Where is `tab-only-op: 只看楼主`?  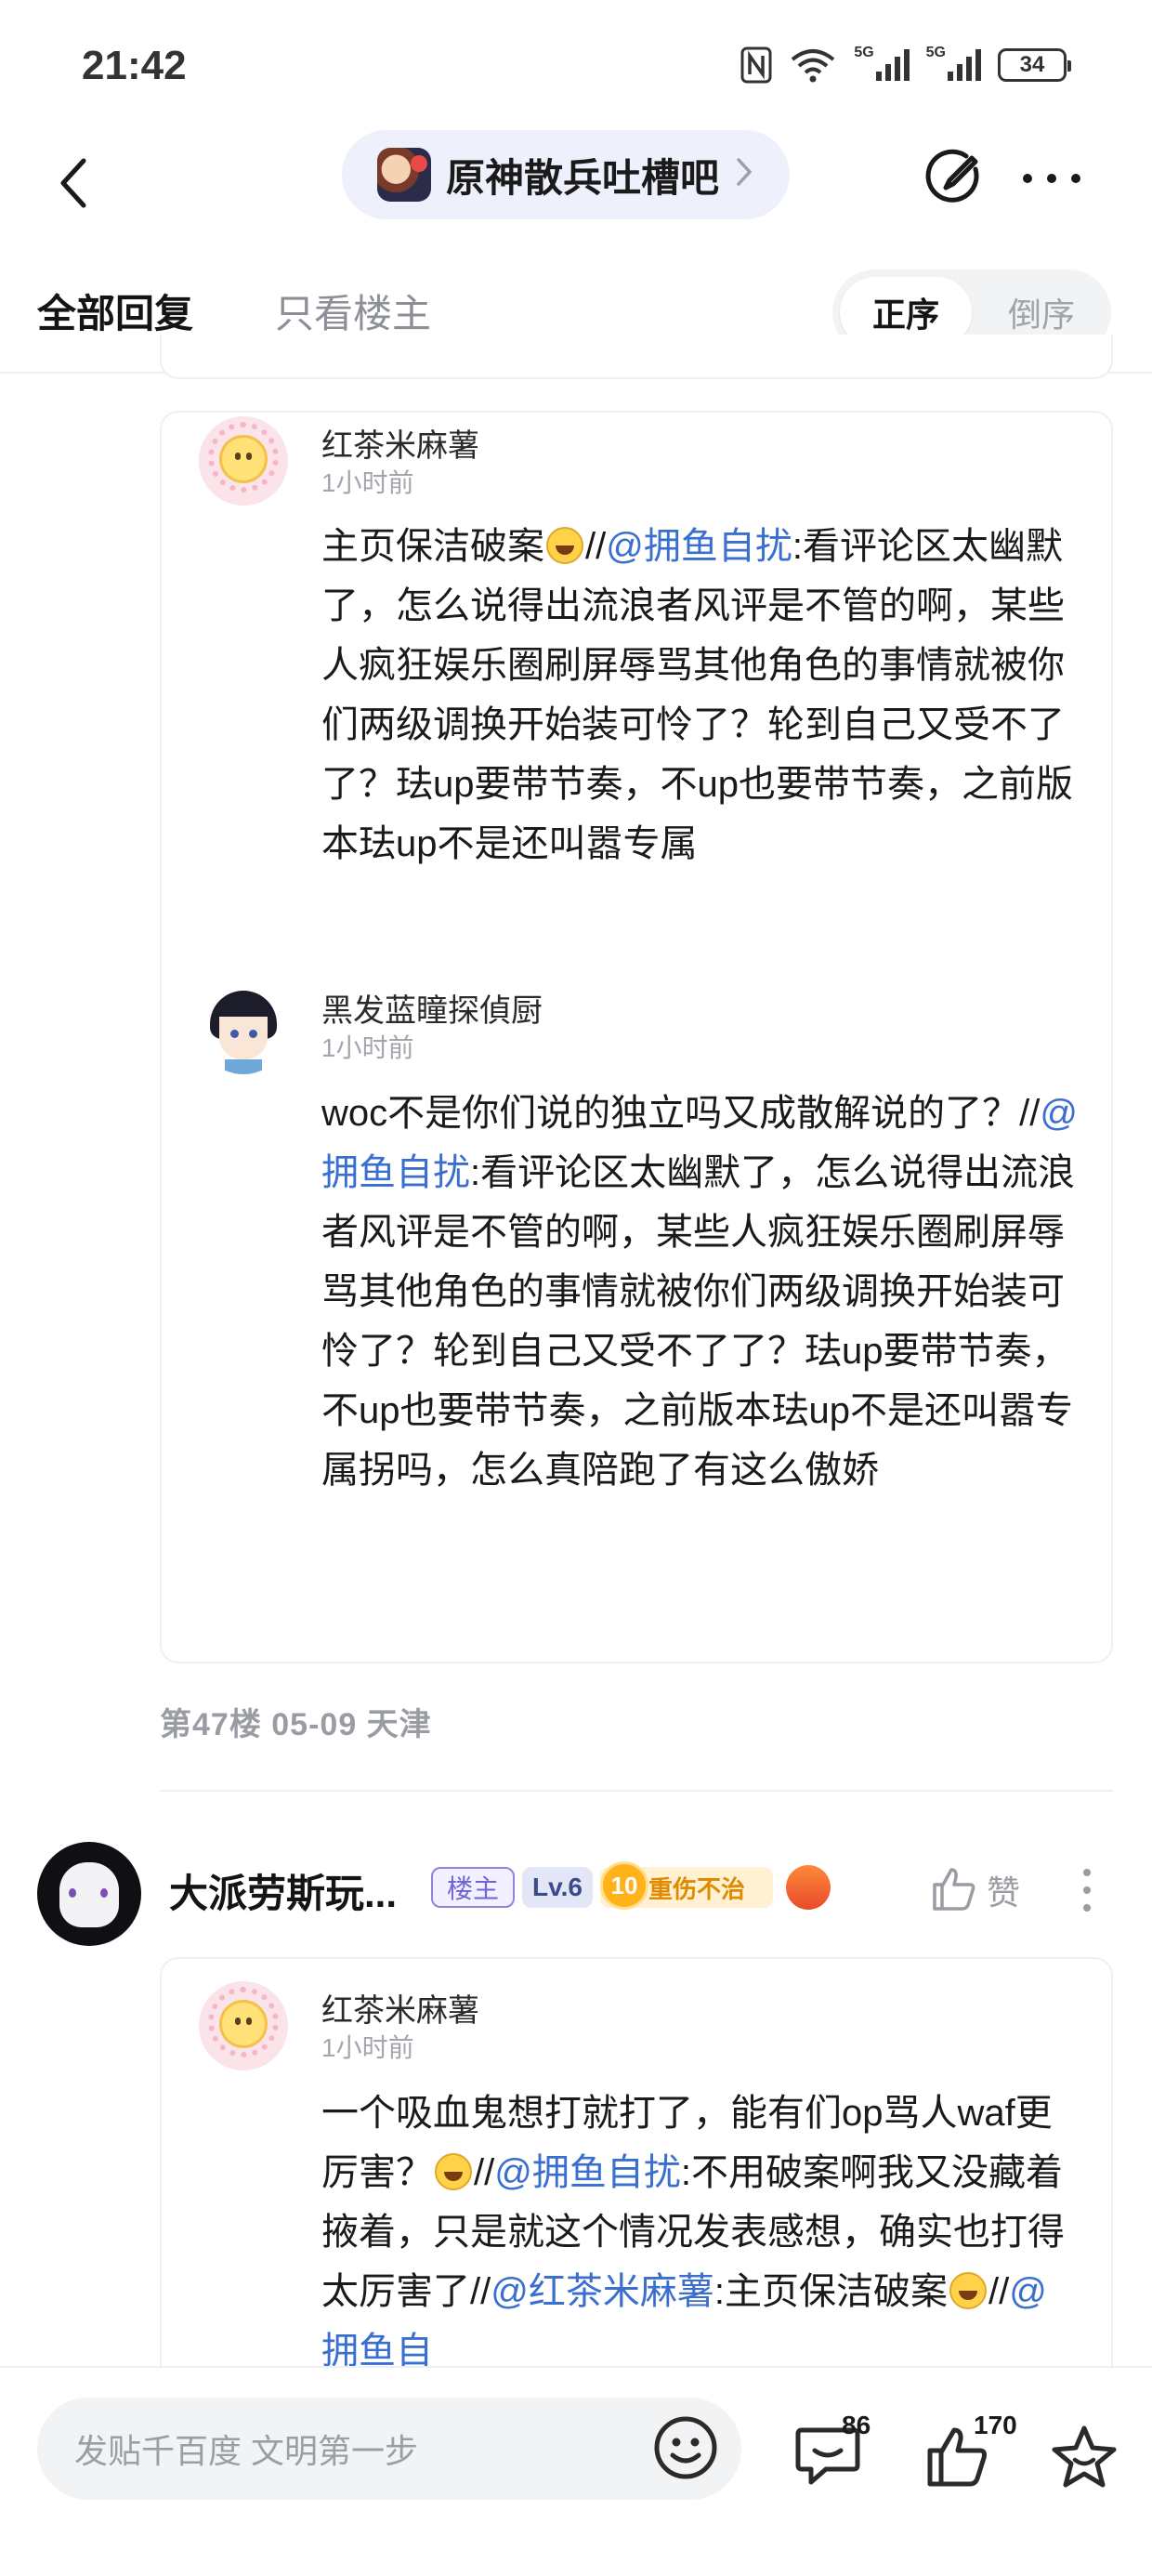
tab-only-op: 只看楼主 is located at coordinates (353, 311).